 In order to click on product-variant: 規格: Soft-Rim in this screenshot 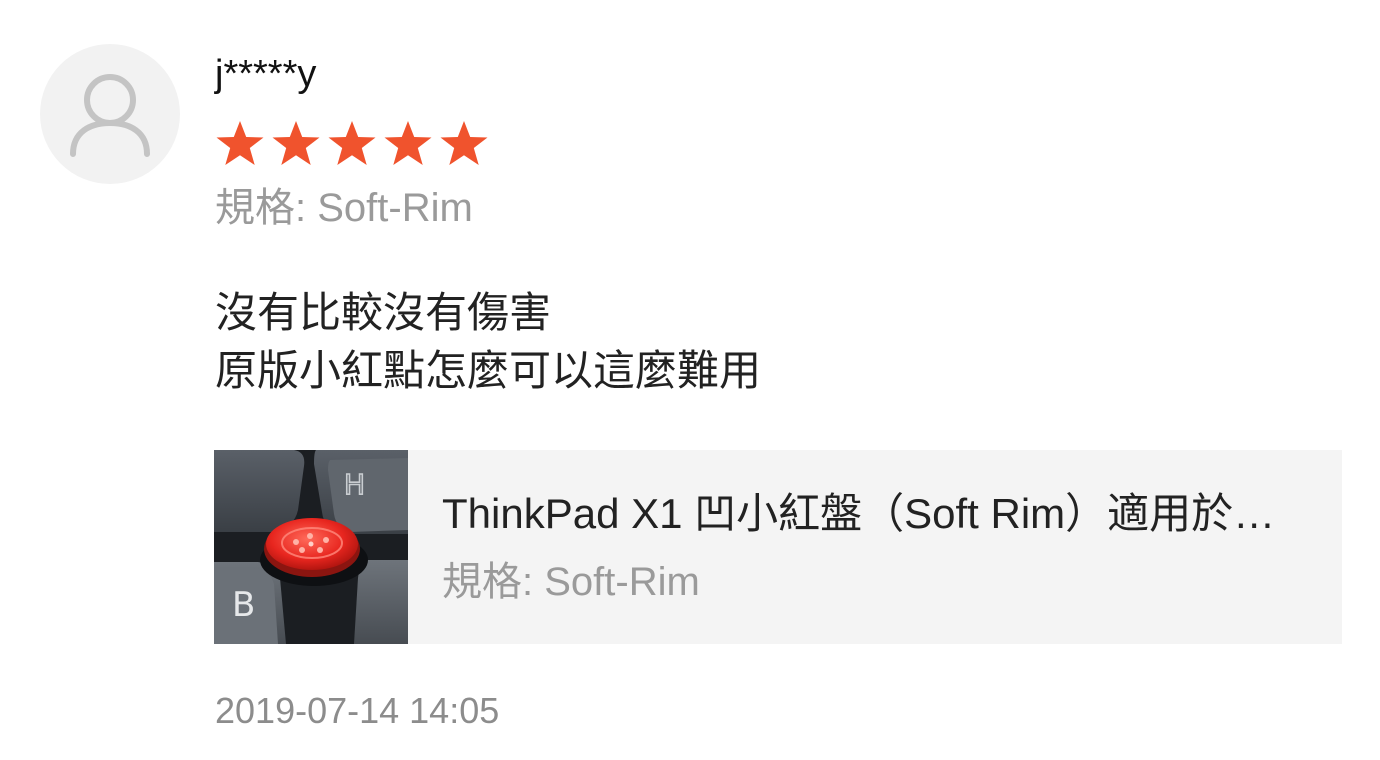, I will do `click(571, 582)`.